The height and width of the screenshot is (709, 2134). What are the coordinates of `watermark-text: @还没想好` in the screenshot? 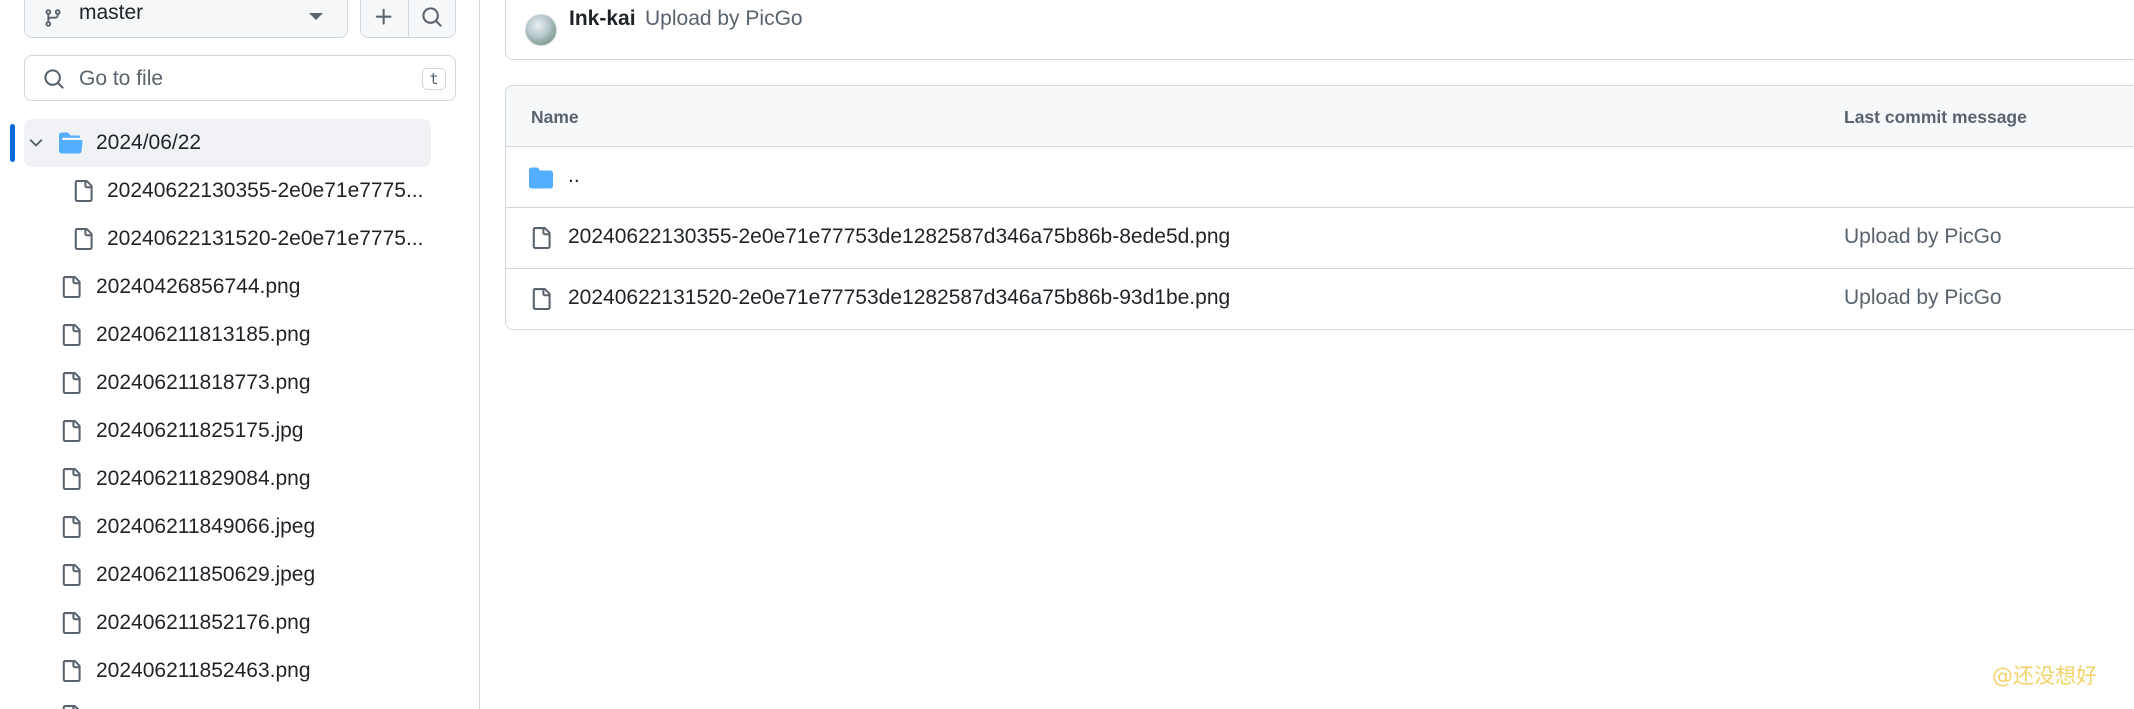 It's located at (2044, 676).